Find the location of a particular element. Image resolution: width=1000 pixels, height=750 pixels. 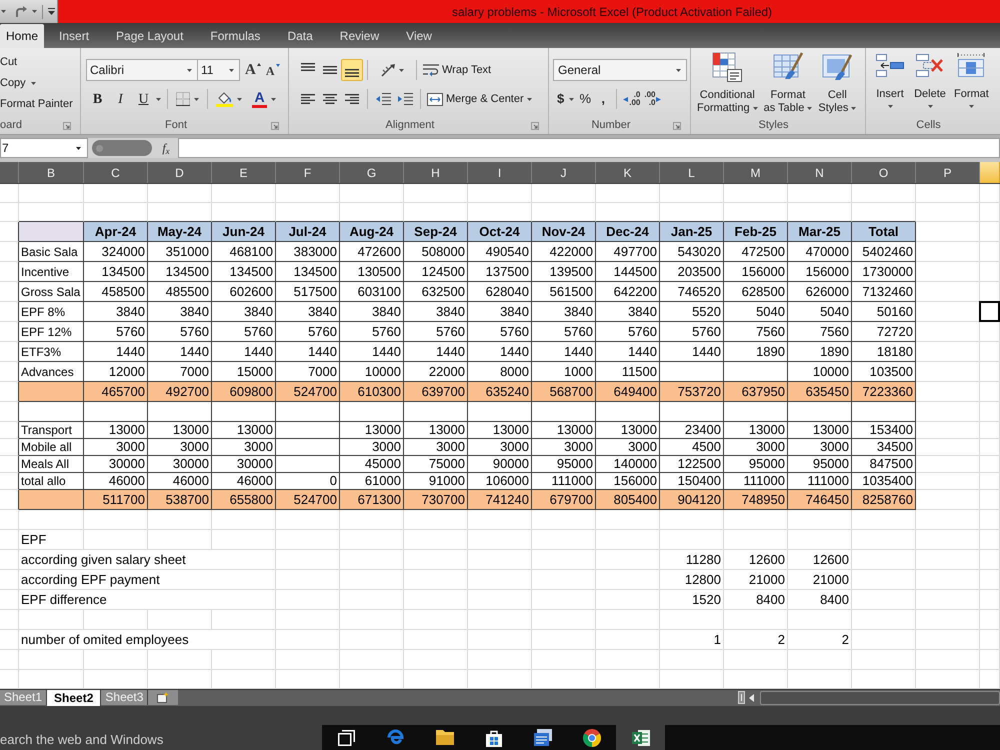

ribbon-tab: Formulas is located at coordinates (235, 36).